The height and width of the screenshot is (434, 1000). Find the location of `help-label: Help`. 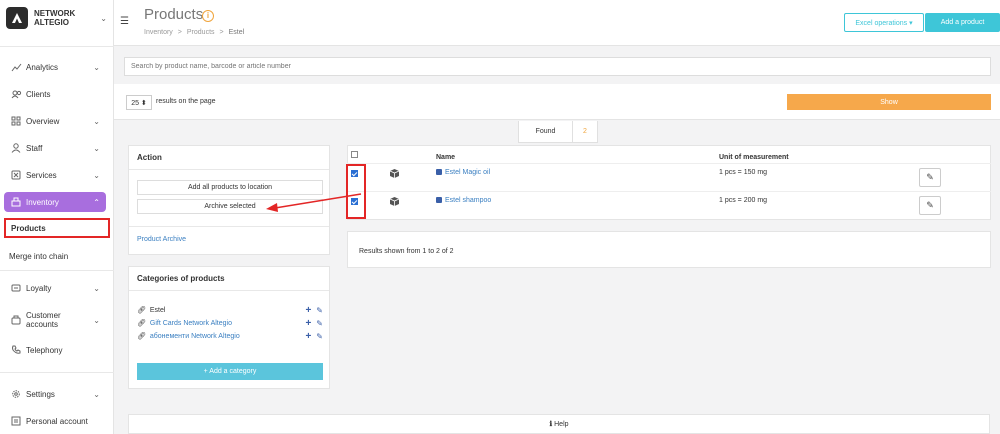

help-label: Help is located at coordinates (561, 424).